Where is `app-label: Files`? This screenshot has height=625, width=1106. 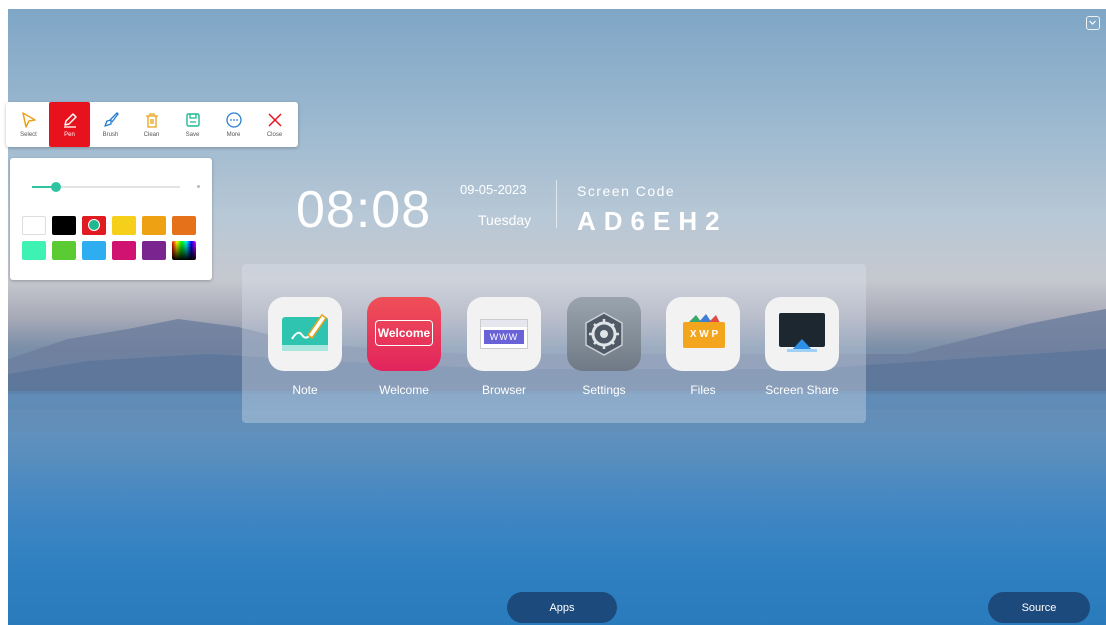
app-label: Files is located at coordinates (703, 390).